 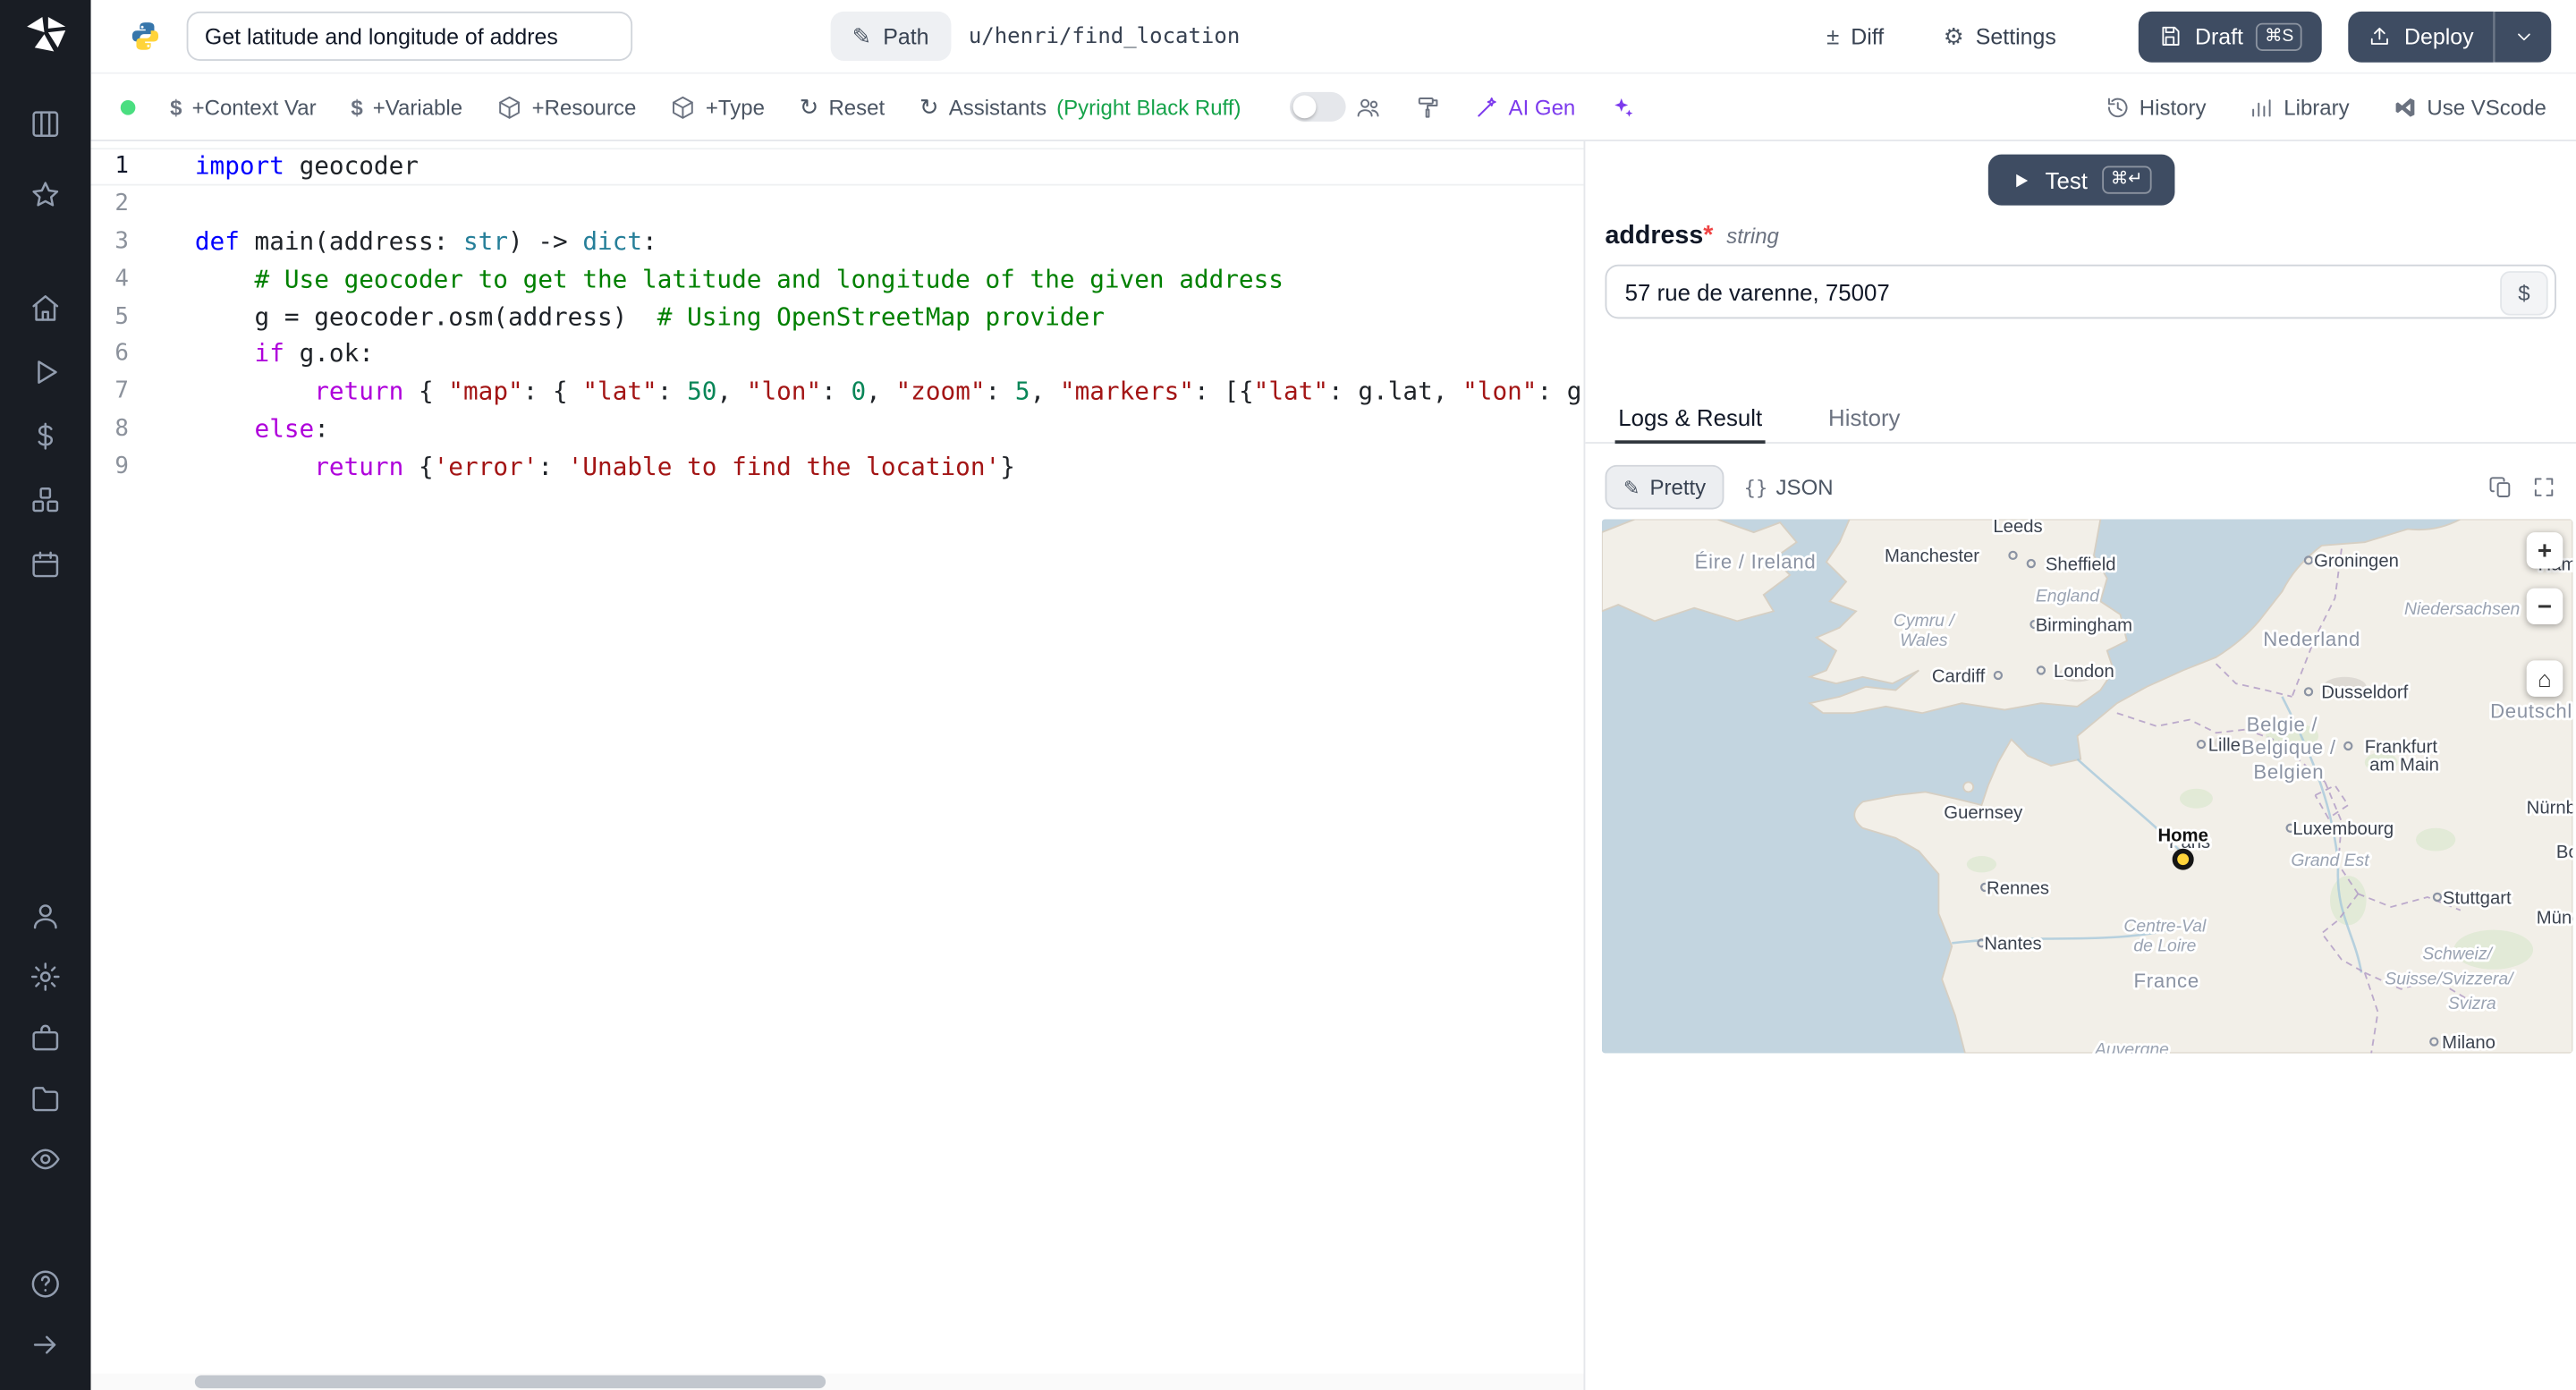 I want to click on home-icon, so click(x=45, y=308).